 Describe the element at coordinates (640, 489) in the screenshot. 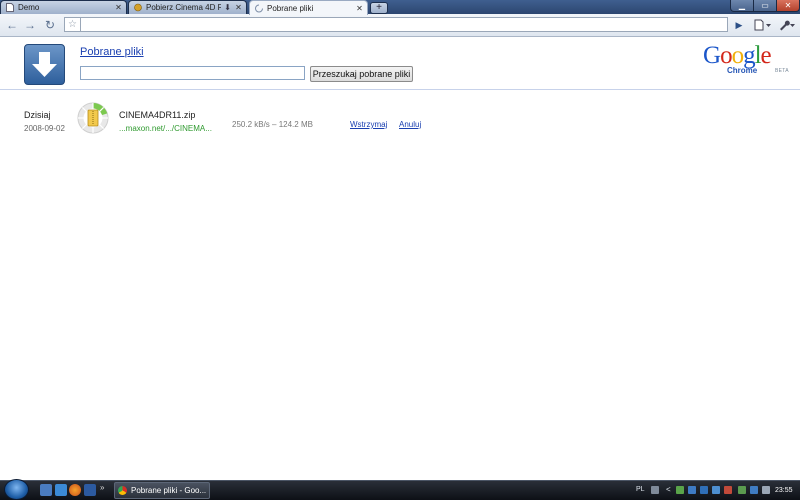

I see `language-indicator: PL` at that location.